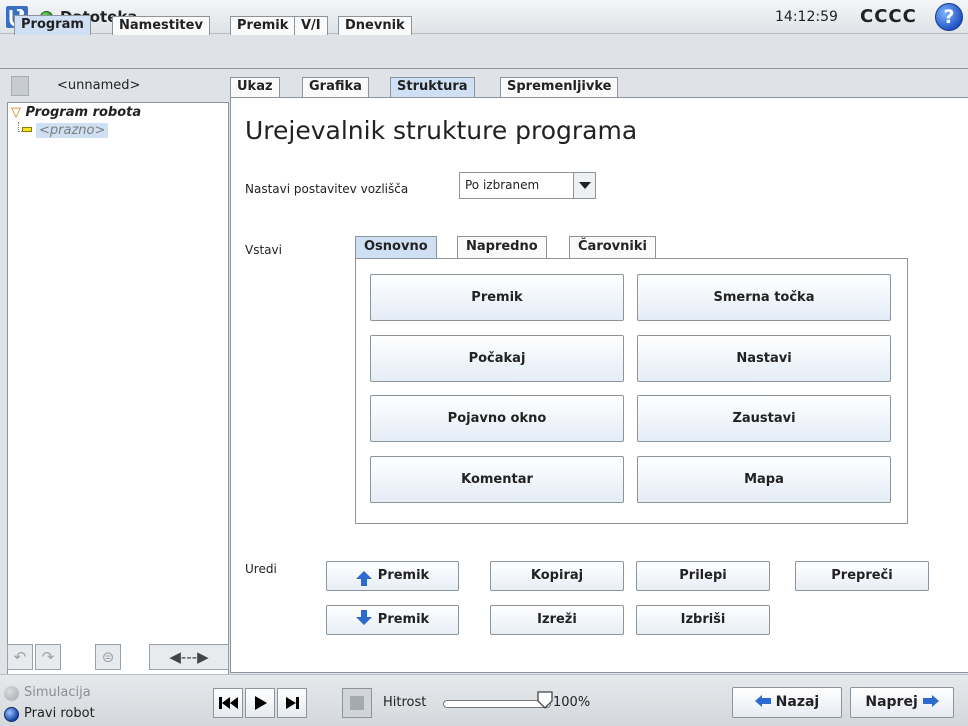 This screenshot has height=726, width=968. I want to click on back-button: Nazaj, so click(787, 702).